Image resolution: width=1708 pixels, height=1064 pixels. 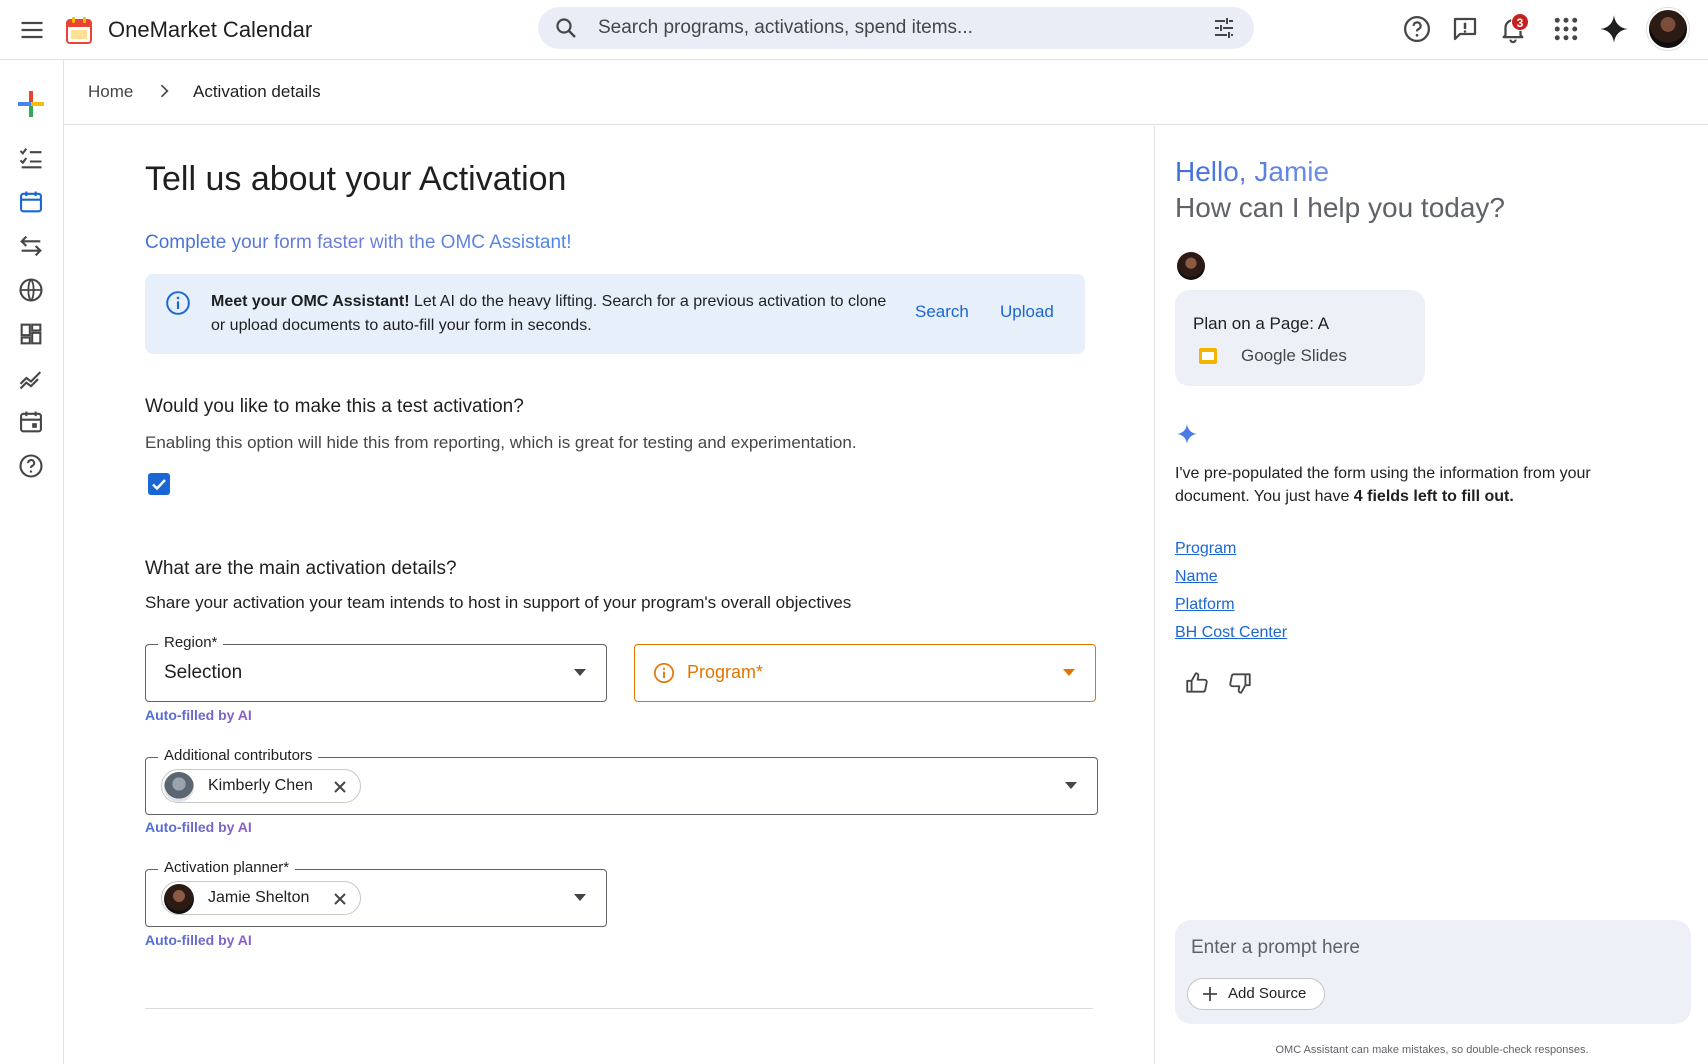 What do you see at coordinates (1240, 683) in the screenshot?
I see `thumbs-down-icon` at bounding box center [1240, 683].